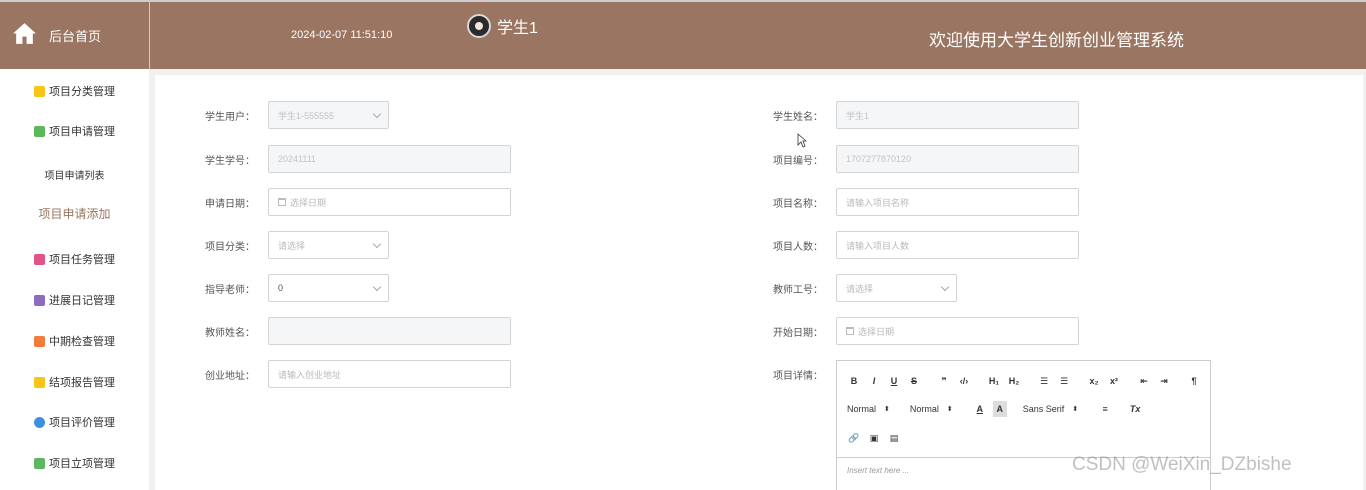 The width and height of the screenshot is (1366, 490). What do you see at coordinates (308, 202) in the screenshot?
I see `apply-date-placeholder: 选择日期` at bounding box center [308, 202].